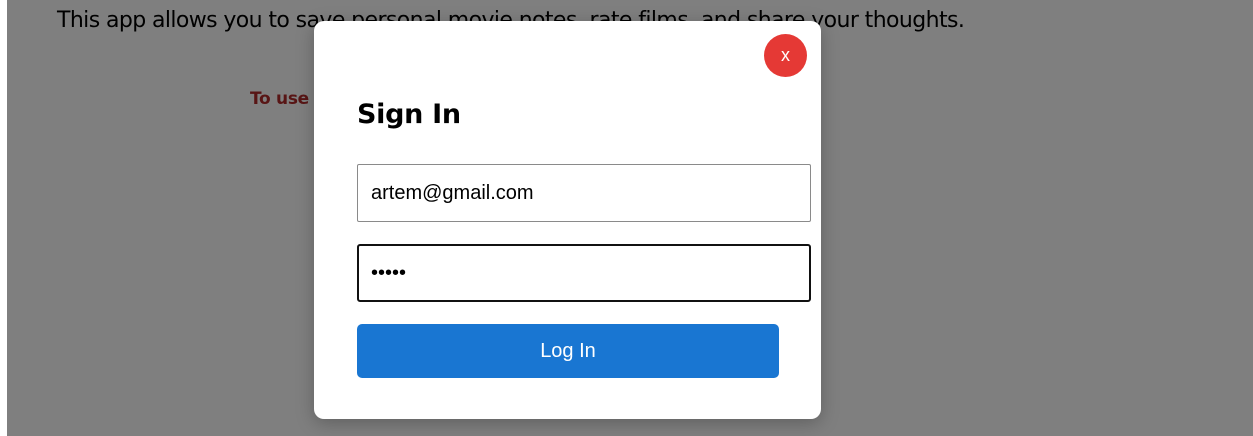 The width and height of the screenshot is (1253, 436). I want to click on email-field, so click(584, 193).